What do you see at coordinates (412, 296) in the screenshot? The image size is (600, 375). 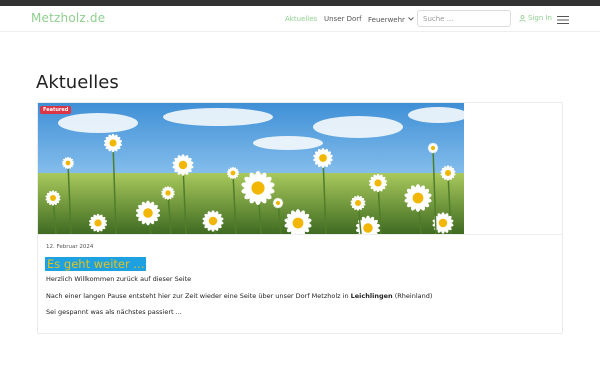 I see `intro-text-end: (Rheinland)` at bounding box center [412, 296].